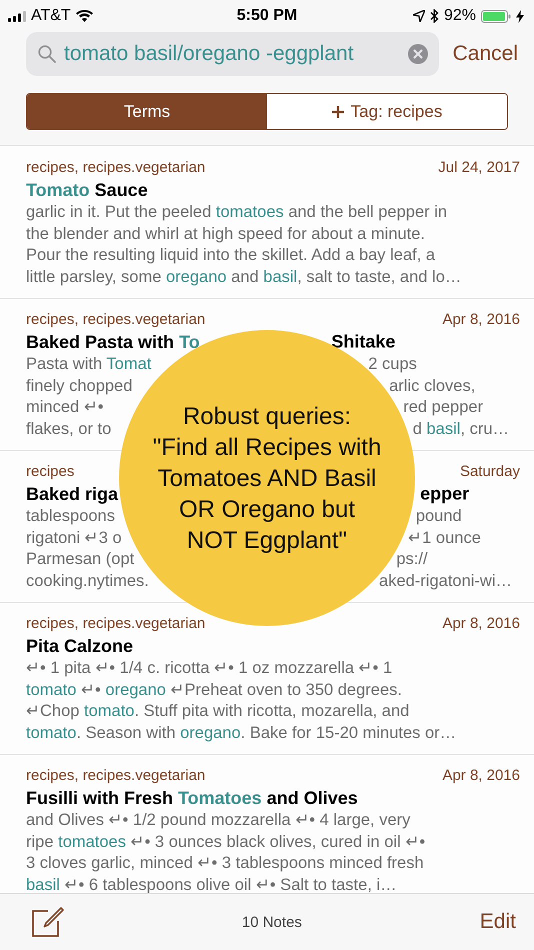 This screenshot has height=950, width=534. What do you see at coordinates (50, 471) in the screenshot?
I see `note-tags: recipes` at bounding box center [50, 471].